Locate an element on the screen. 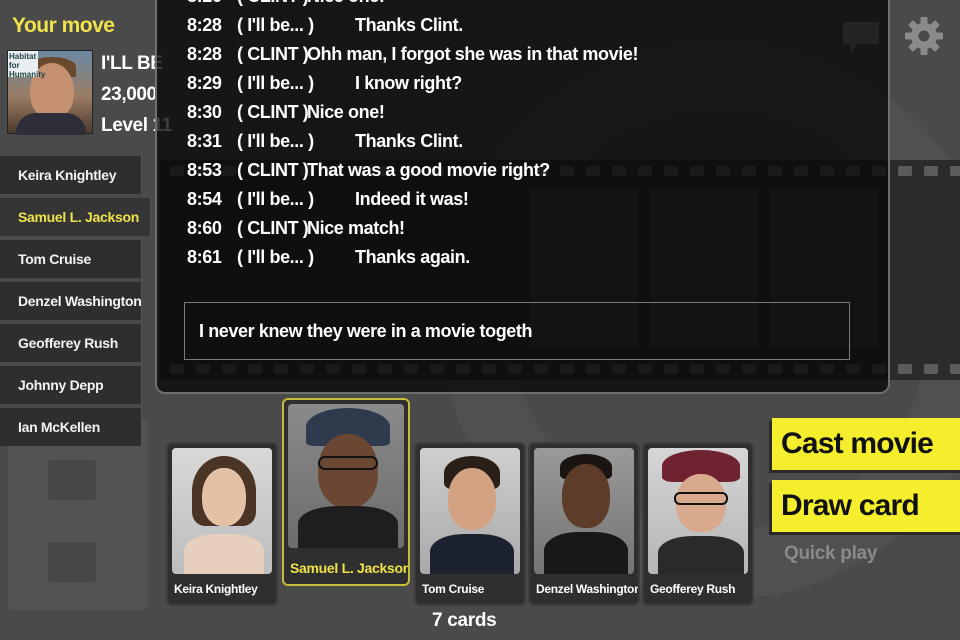 This screenshot has width=960, height=640. chat-message: 8:29 ( I'll be... ) I know right? is located at coordinates (324, 83).